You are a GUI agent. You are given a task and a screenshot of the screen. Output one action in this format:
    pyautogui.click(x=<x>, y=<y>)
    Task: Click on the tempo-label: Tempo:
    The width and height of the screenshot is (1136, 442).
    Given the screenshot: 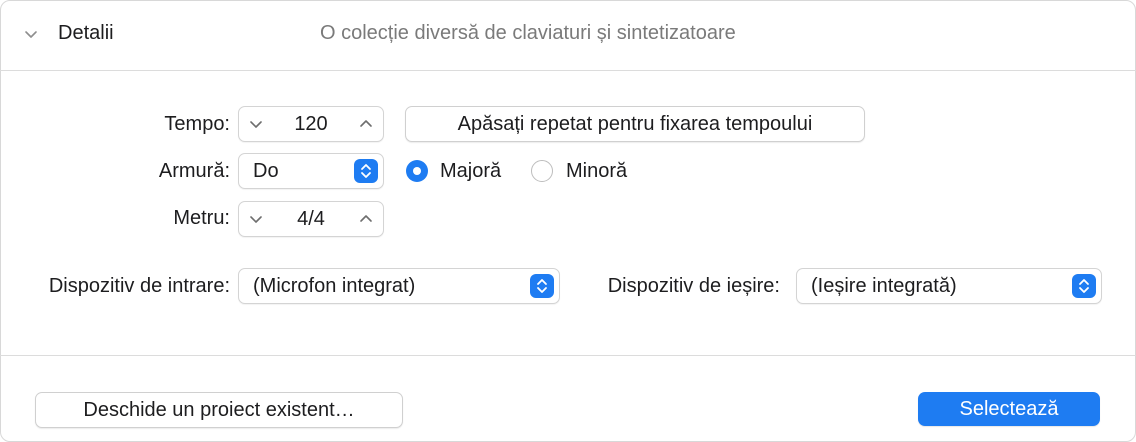 What is the action you would take?
    pyautogui.click(x=197, y=124)
    